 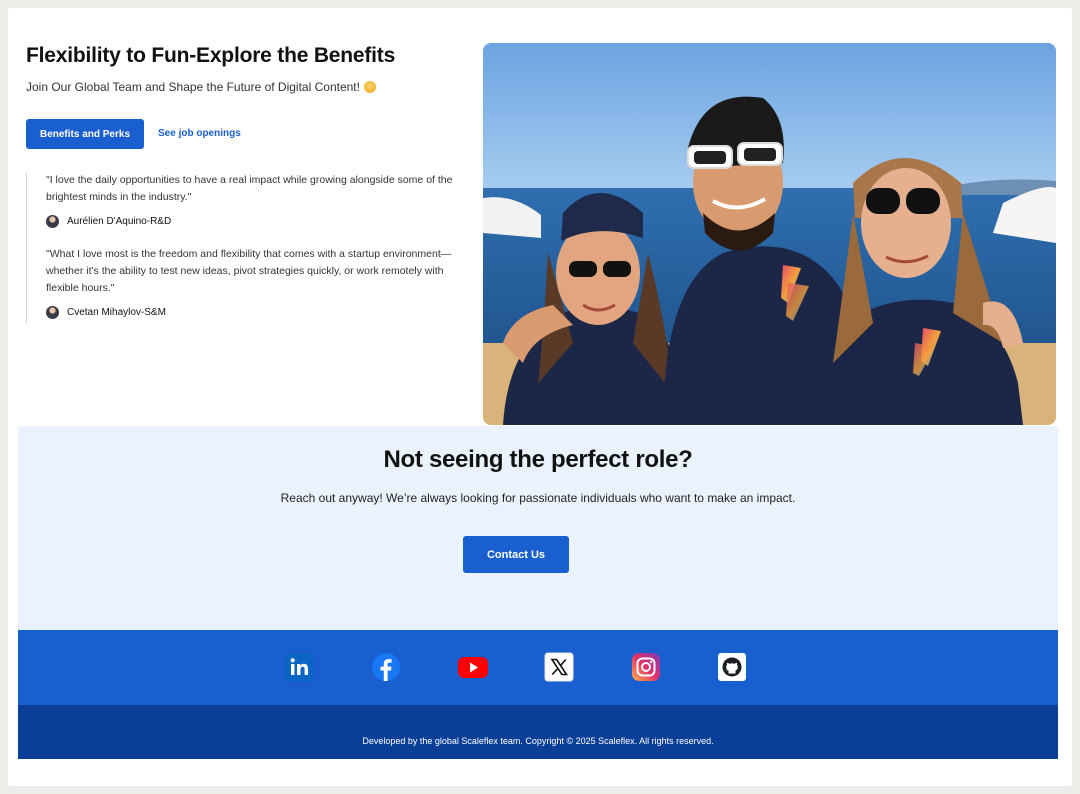 I want to click on testimonial-author-name: Aurélien D'Aquino-R&D, so click(x=119, y=221).